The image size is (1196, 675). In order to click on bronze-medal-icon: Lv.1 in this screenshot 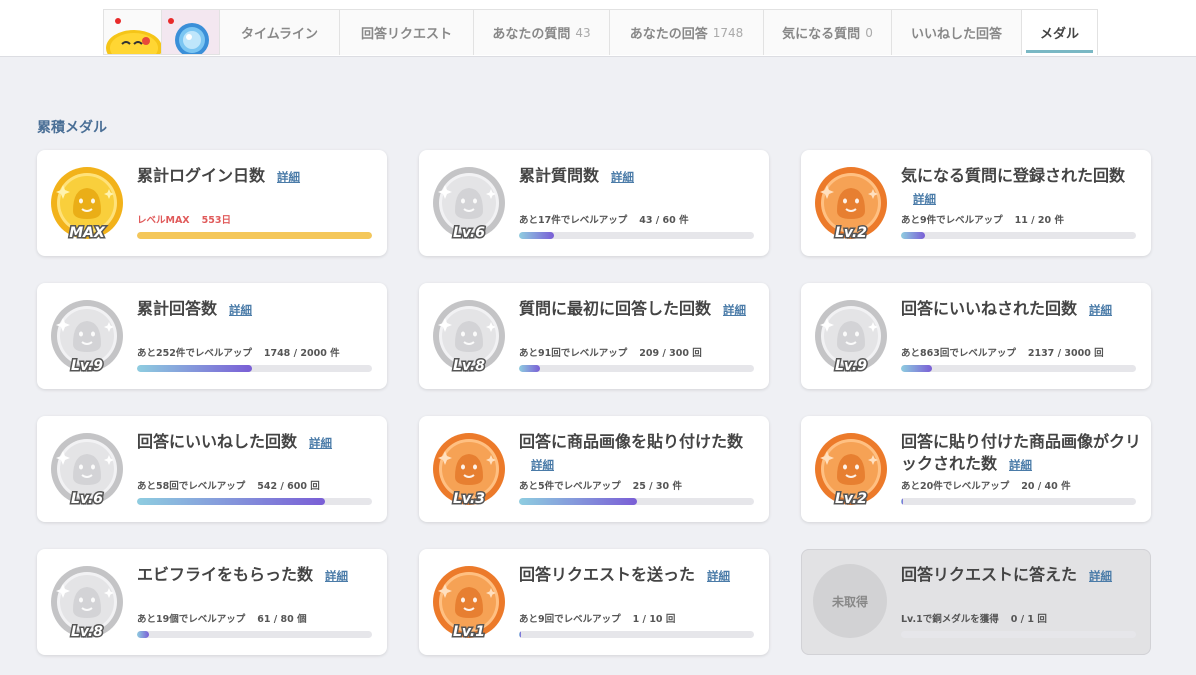, I will do `click(469, 602)`.